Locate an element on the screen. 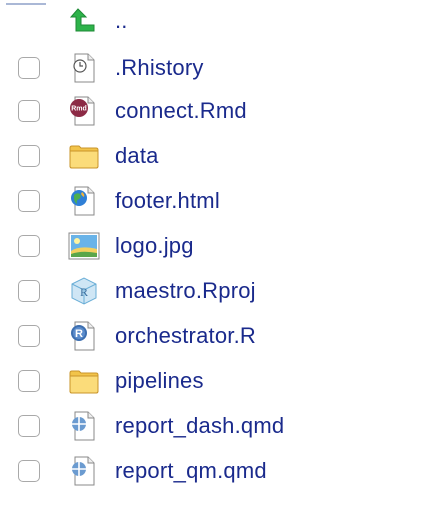 This screenshot has height=520, width=434. file-name: connect.Rmd is located at coordinates (181, 111).